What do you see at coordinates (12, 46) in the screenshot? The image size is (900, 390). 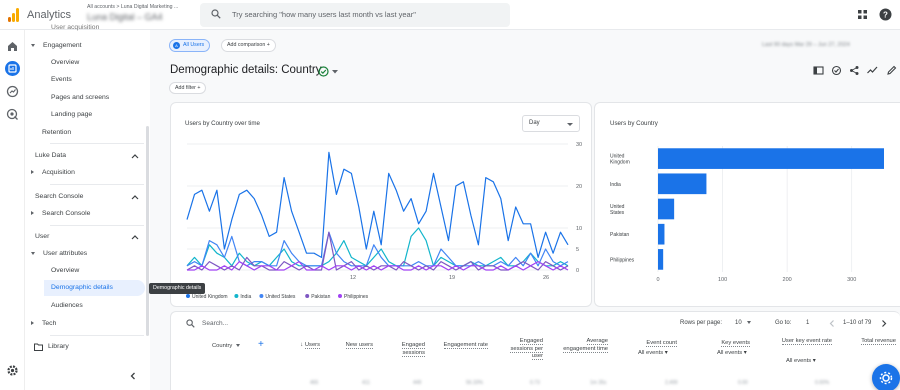 I see `home-icon` at bounding box center [12, 46].